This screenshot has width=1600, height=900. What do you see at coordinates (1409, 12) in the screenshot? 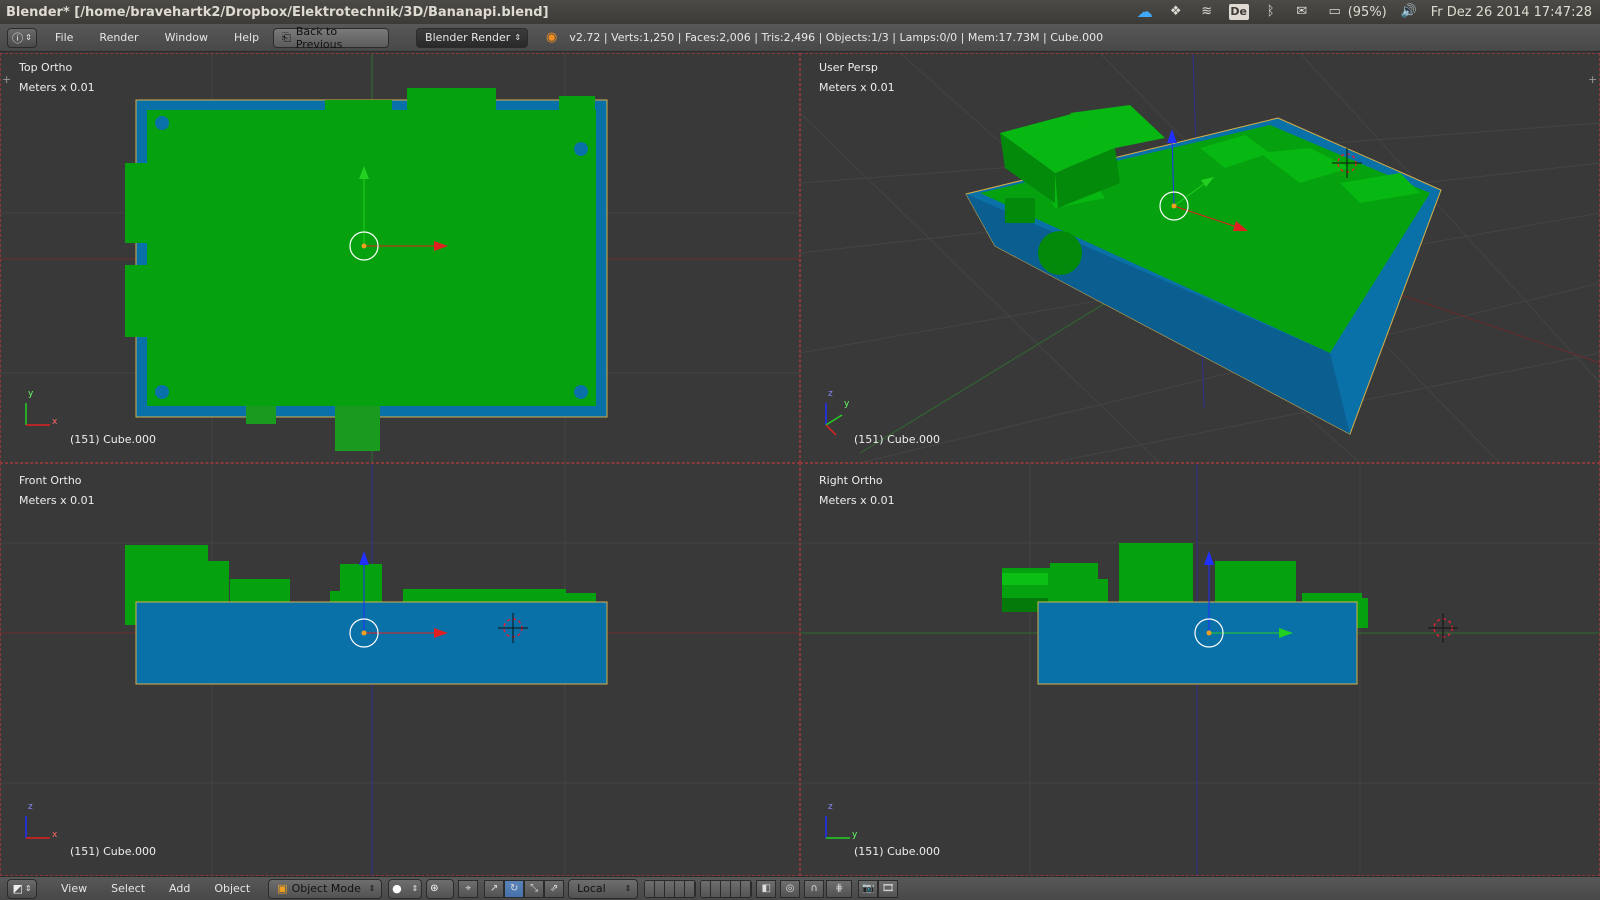
I see `volume-icon: 🔊` at bounding box center [1409, 12].